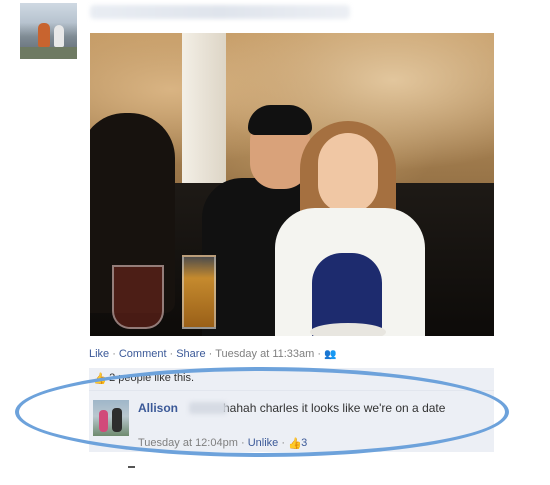 This screenshot has width=550, height=485. What do you see at coordinates (291, 390) in the screenshot?
I see `divider` at bounding box center [291, 390].